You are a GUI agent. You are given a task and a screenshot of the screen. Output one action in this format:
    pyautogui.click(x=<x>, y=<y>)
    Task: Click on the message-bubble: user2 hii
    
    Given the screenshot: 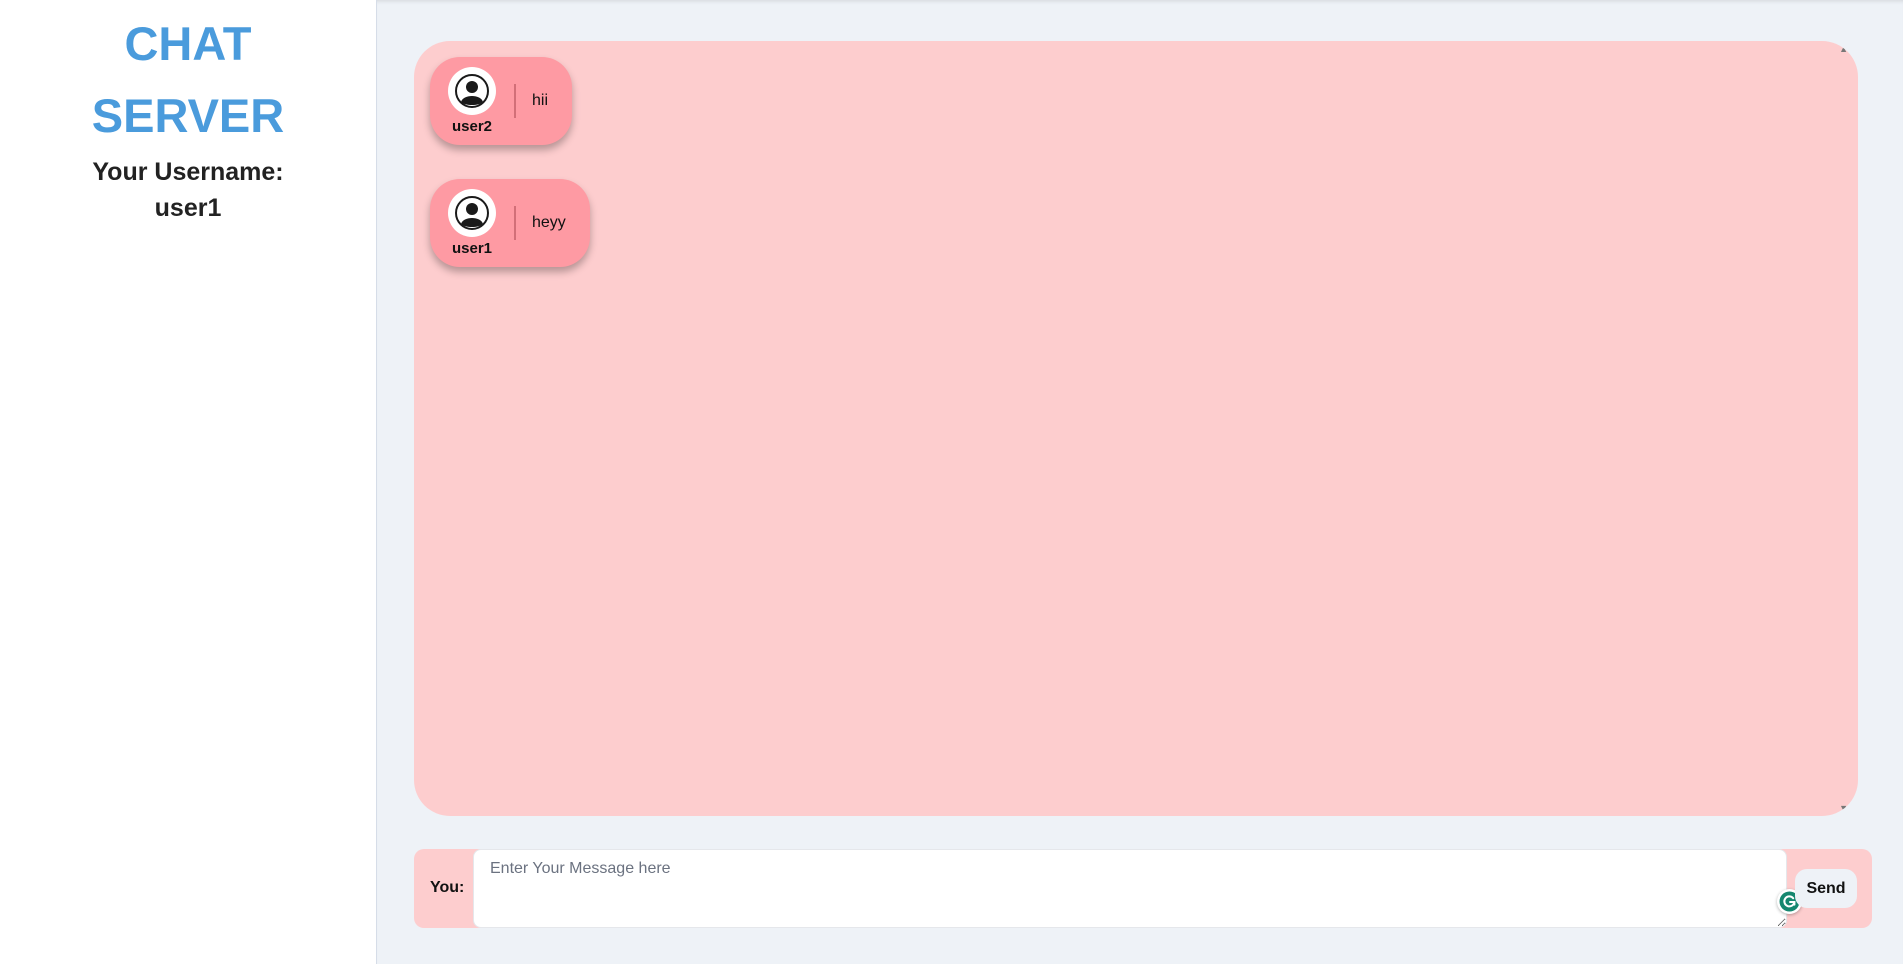 What is the action you would take?
    pyautogui.click(x=501, y=101)
    